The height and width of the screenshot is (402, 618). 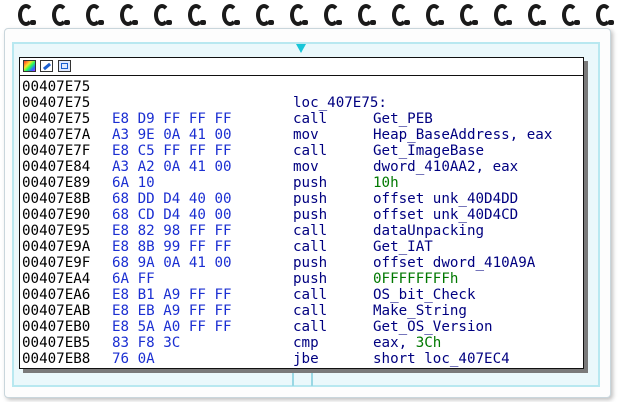 What do you see at coordinates (56, 215) in the screenshot?
I see `address: 00407E90` at bounding box center [56, 215].